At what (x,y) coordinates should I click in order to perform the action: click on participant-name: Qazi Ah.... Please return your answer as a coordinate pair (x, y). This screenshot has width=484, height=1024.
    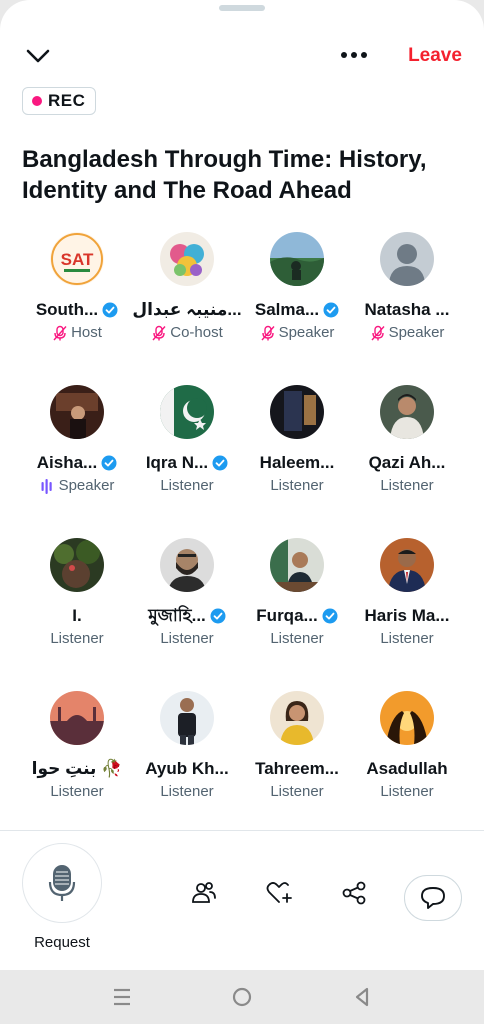
    Looking at the image, I should click on (407, 463).